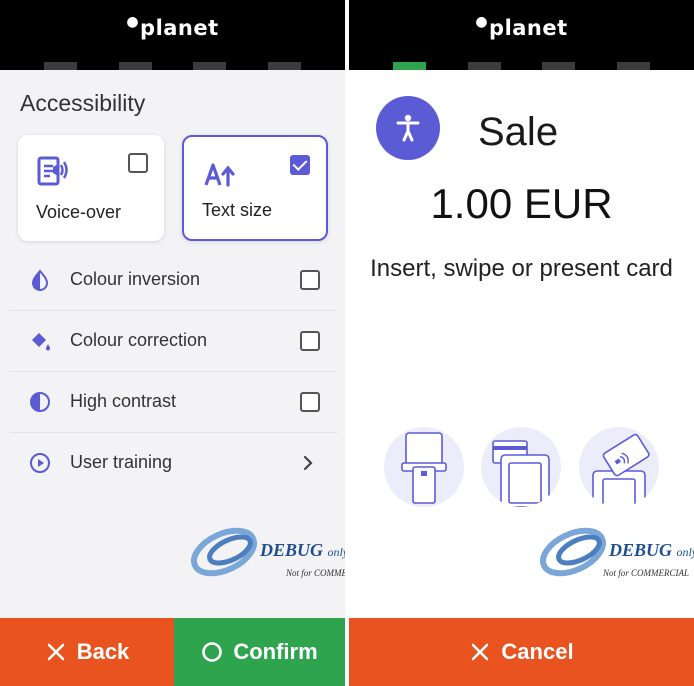 This screenshot has width=694, height=686. What do you see at coordinates (52, 171) in the screenshot?
I see `voice-over-icon` at bounding box center [52, 171].